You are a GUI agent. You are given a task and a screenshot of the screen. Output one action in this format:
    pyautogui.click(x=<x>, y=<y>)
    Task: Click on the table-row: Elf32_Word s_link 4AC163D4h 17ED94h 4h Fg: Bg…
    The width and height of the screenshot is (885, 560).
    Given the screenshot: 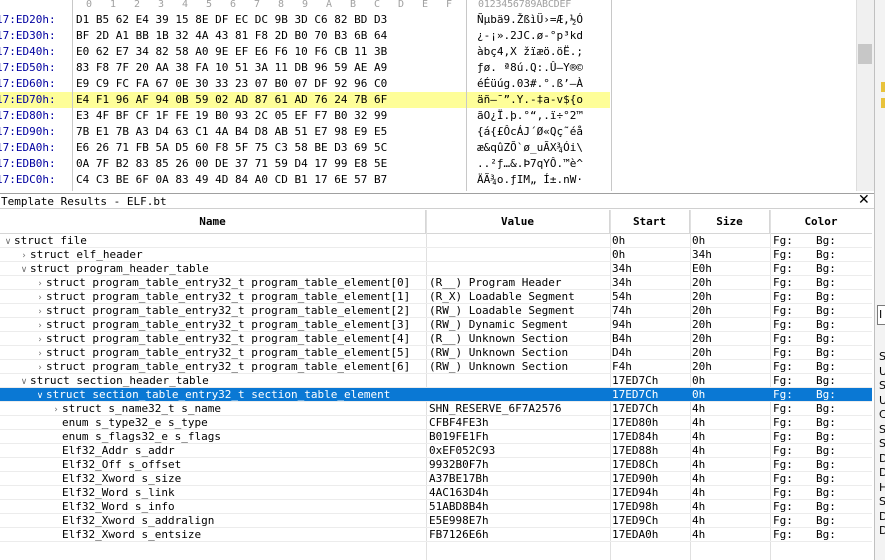 What is the action you would take?
    pyautogui.click(x=436, y=493)
    